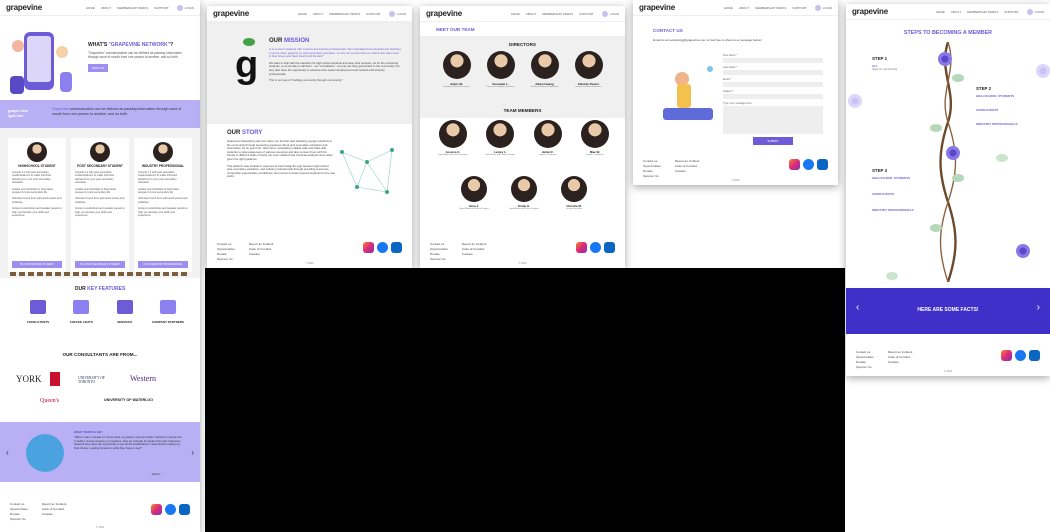 The height and width of the screenshot is (532, 1050). What do you see at coordinates (773, 141) in the screenshot?
I see `submit-button: SUBMIT` at bounding box center [773, 141].